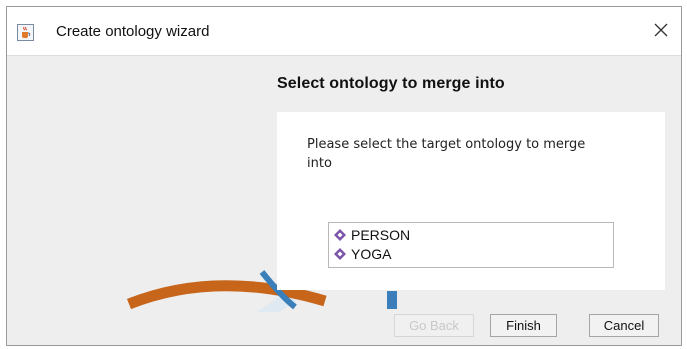 The height and width of the screenshot is (349, 687). Describe the element at coordinates (381, 234) in the screenshot. I see `list-item-label: PERSON` at that location.